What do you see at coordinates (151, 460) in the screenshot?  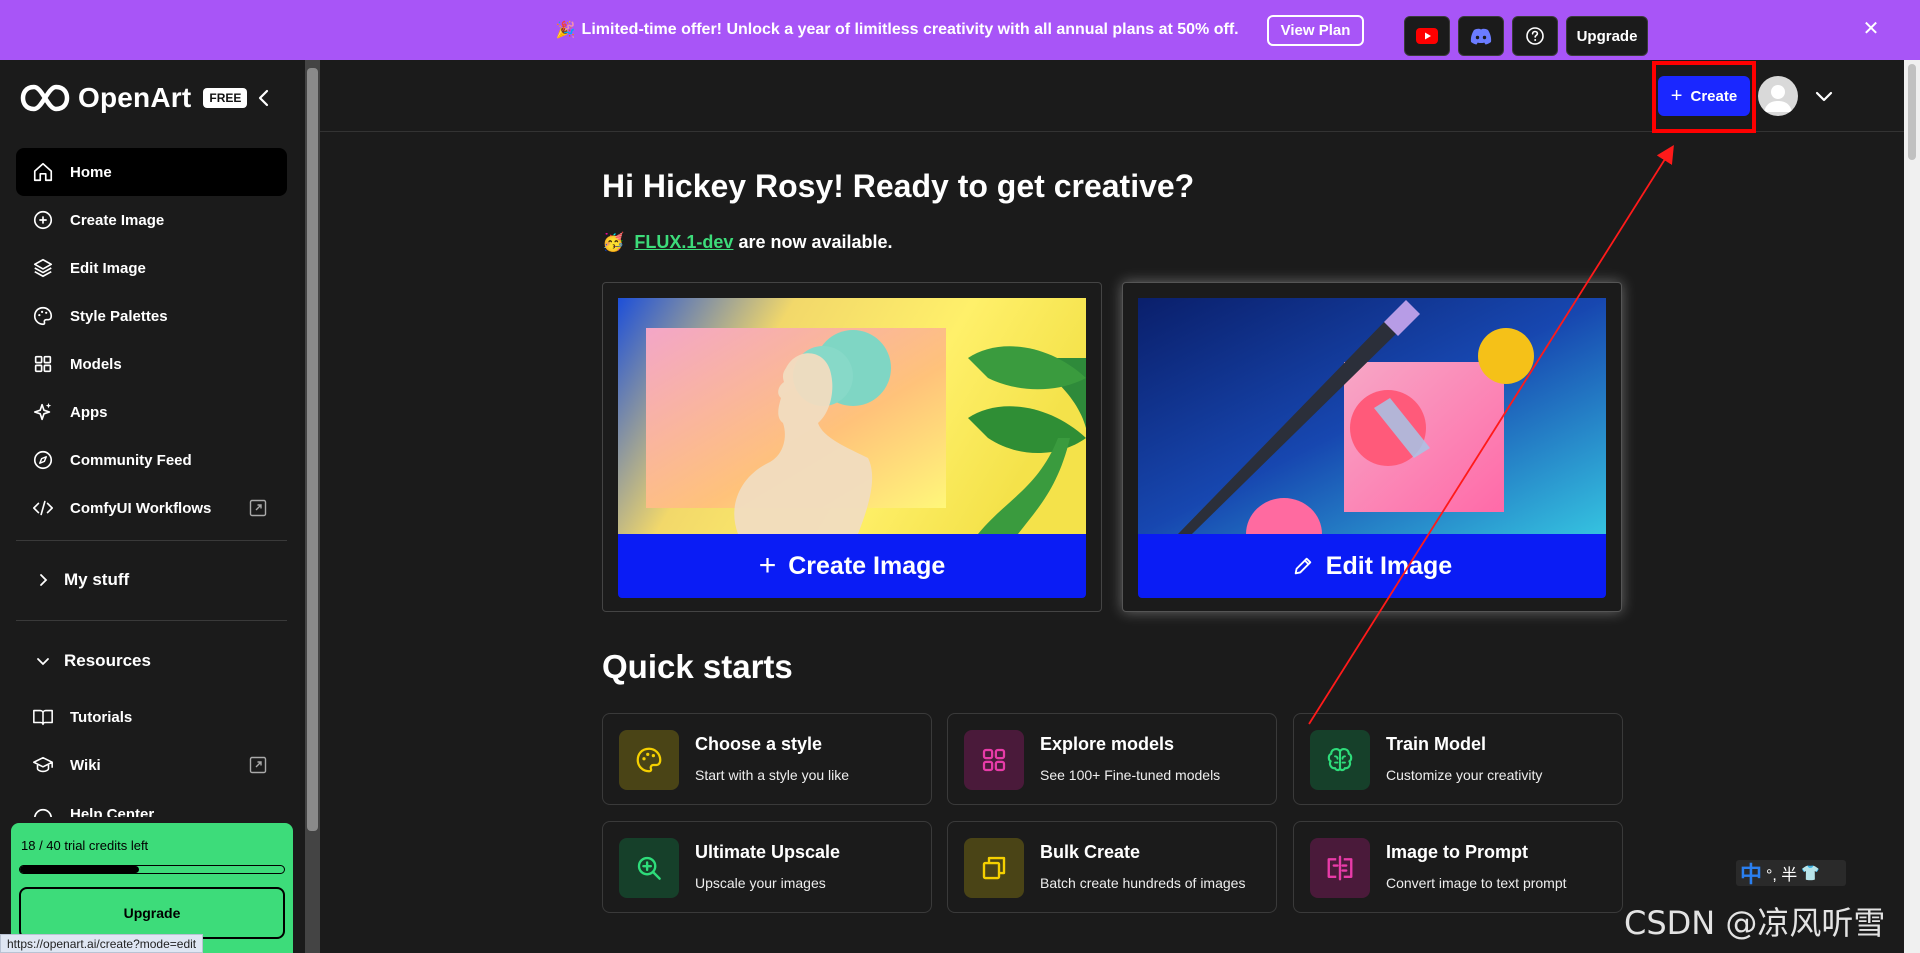 I see `sidebar-item-community-feed: Community Feed` at bounding box center [151, 460].